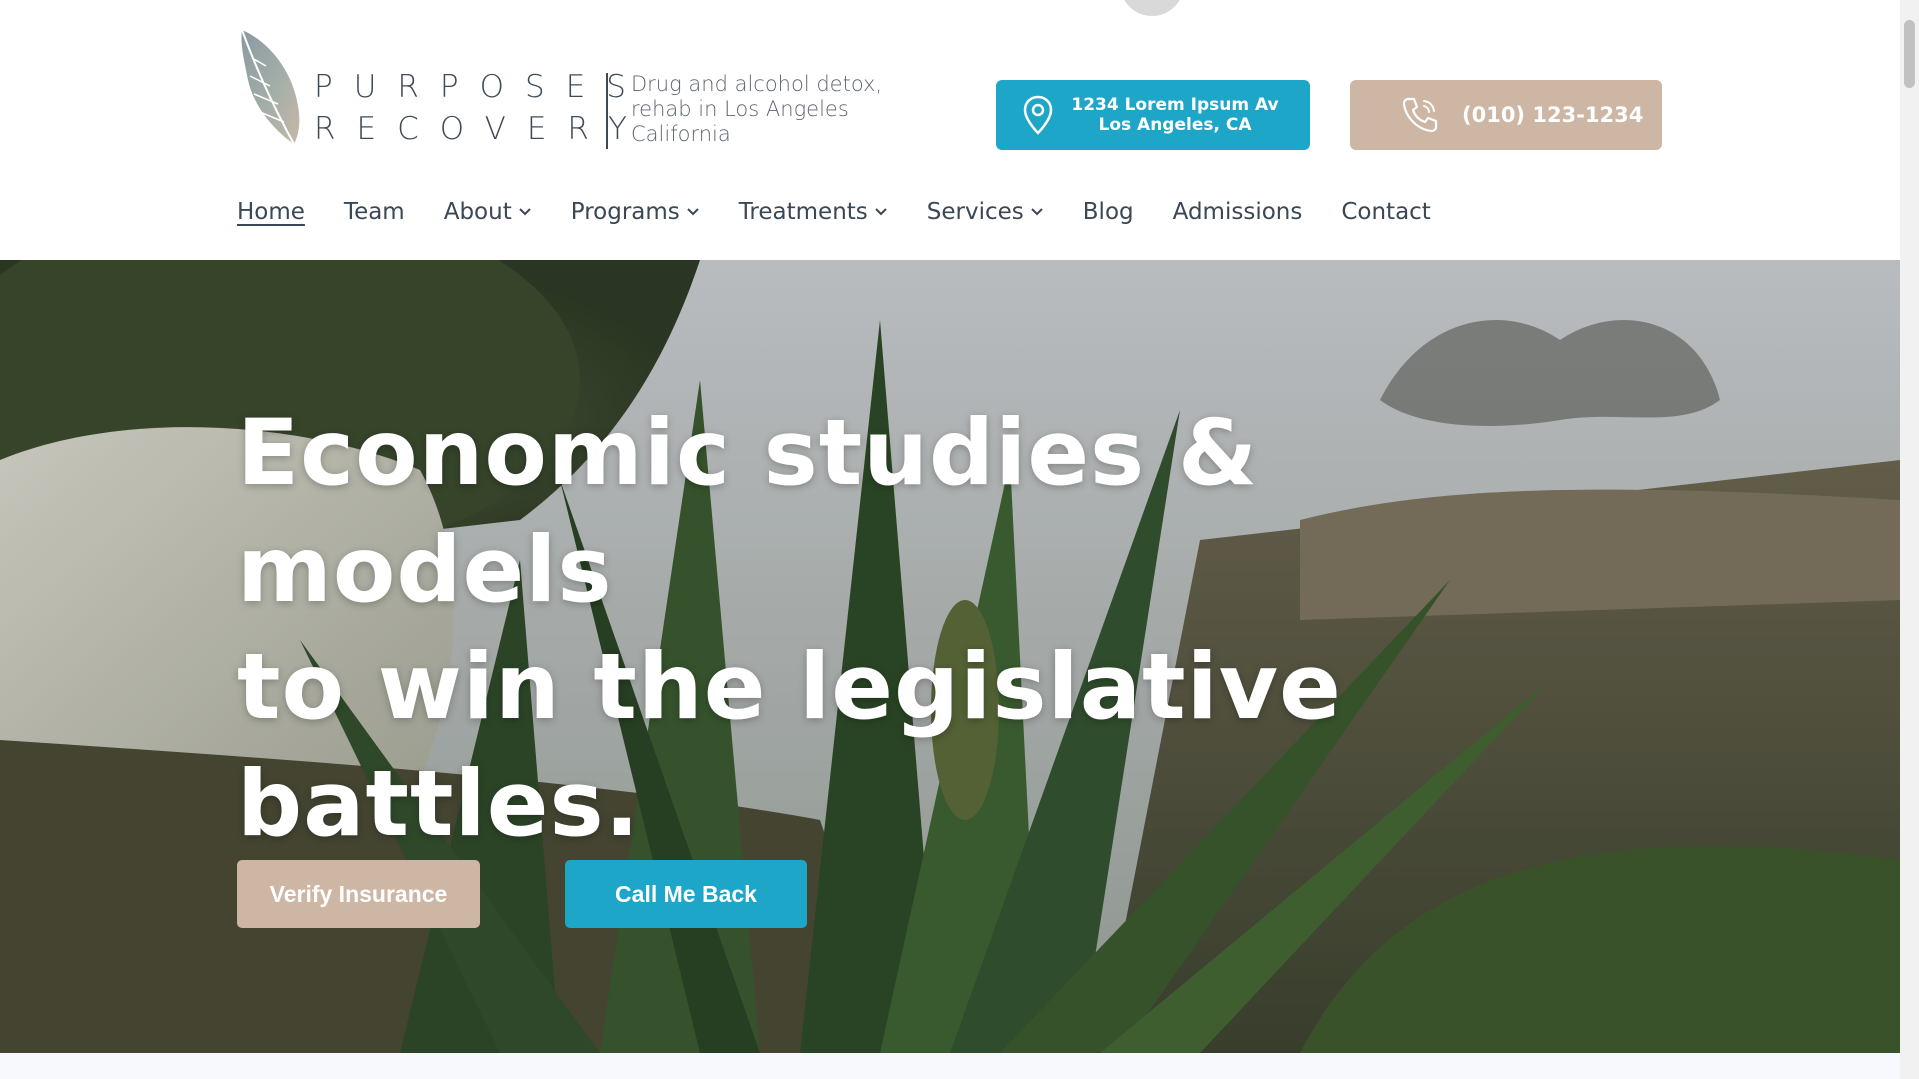  I want to click on feather-icon, so click(270, 87).